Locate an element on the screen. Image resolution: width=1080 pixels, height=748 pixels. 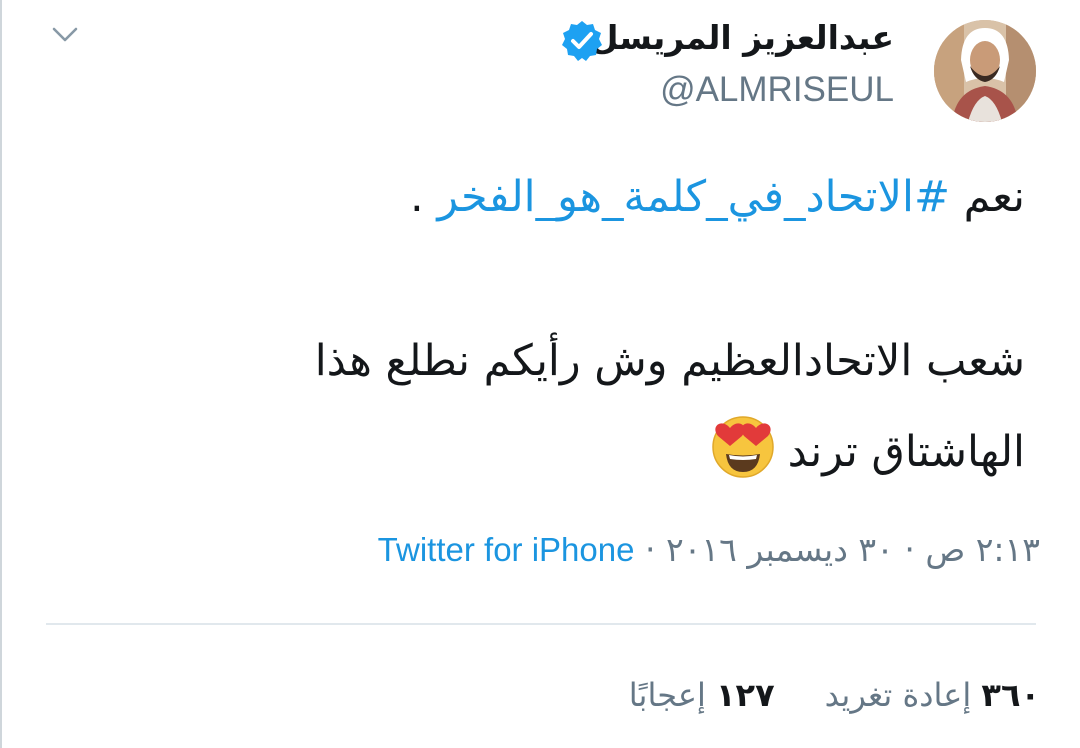
tweet-text-line-1: نعم #الاتحاد_في_كلمة_هو_الفخر . is located at coordinates (717, 197).